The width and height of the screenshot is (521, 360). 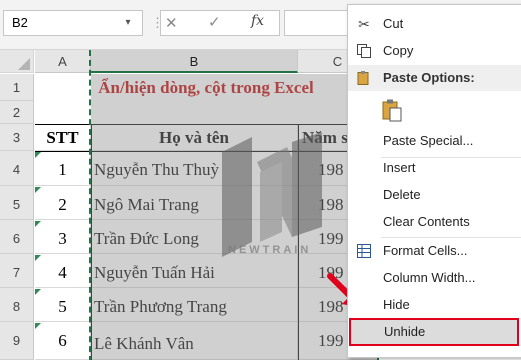 I want to click on paste-option-button, so click(x=434, y=111).